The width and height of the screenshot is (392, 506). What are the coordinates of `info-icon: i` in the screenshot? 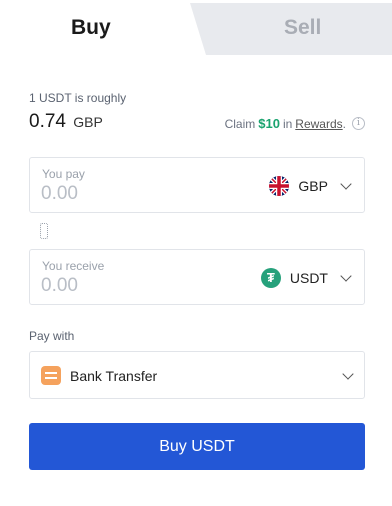 It's located at (358, 123).